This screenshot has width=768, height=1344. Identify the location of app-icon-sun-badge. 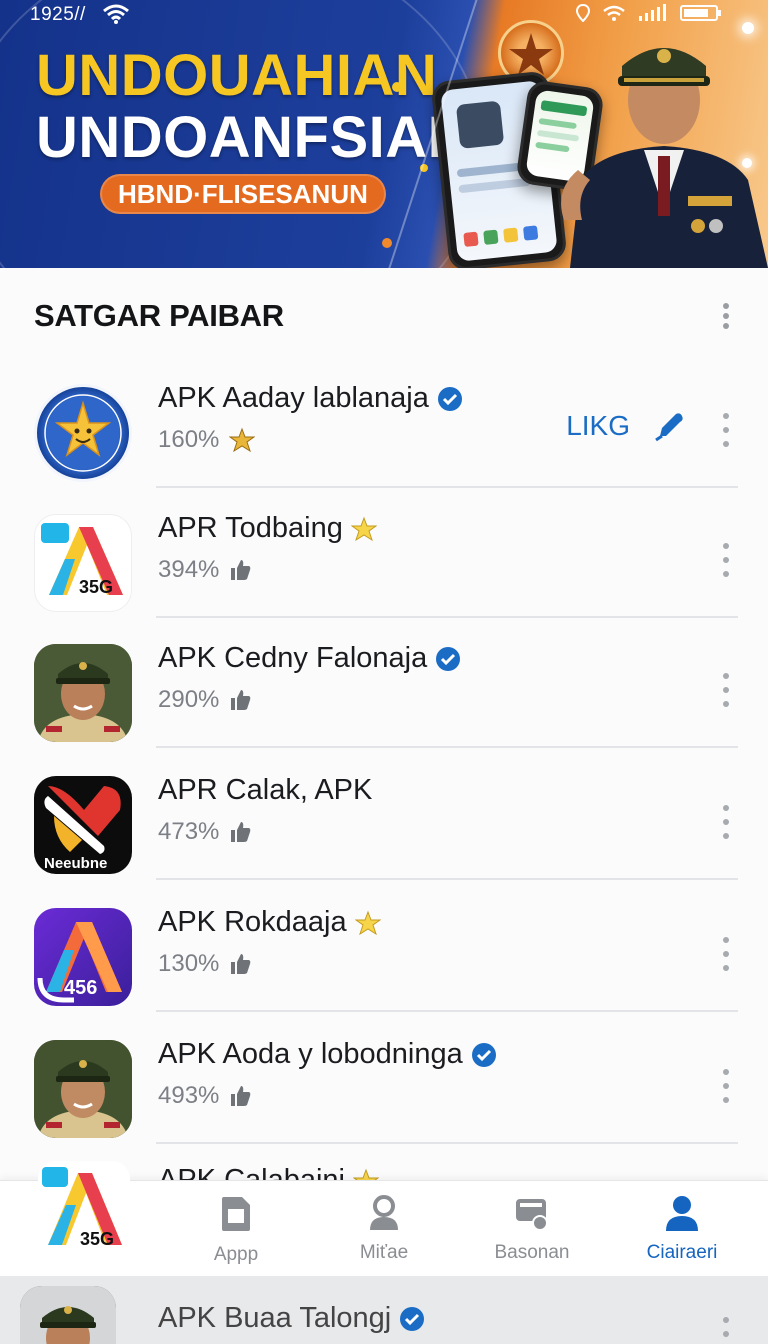
(83, 433).